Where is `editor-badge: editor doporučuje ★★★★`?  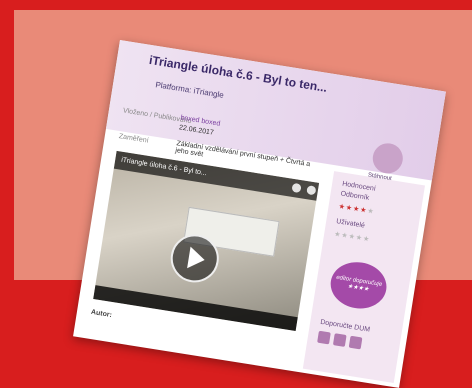
editor-badge: editor doporučuje ★★★★ is located at coordinates (358, 285).